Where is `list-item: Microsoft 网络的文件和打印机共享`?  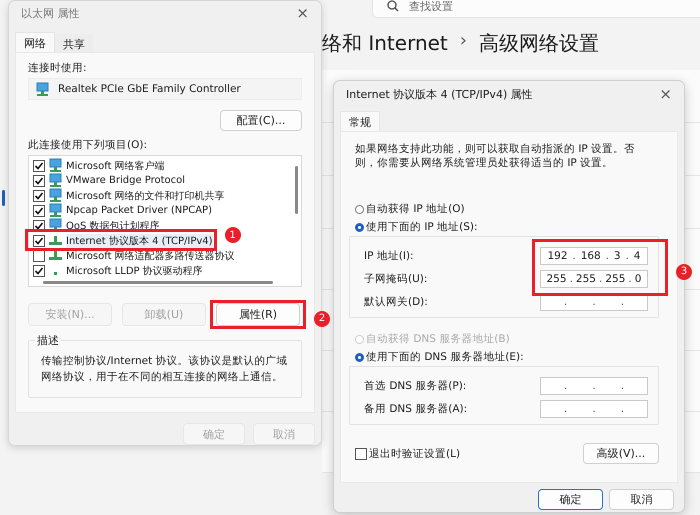
list-item: Microsoft 网络的文件和打印机共享 is located at coordinates (145, 195).